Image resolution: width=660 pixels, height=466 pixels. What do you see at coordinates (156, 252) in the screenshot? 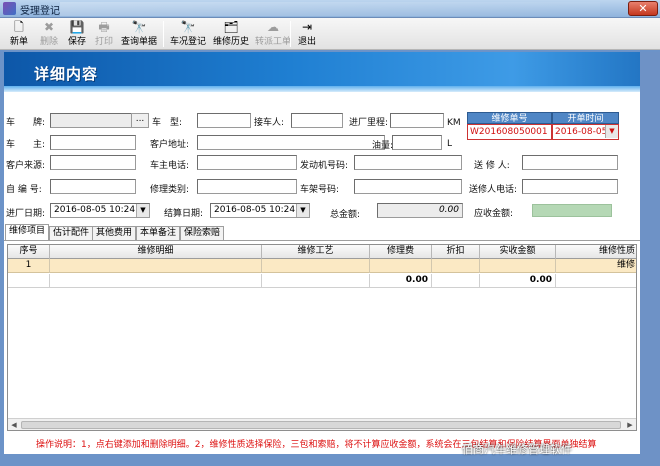
I see `col-repair-detail: 维修明细` at bounding box center [156, 252].